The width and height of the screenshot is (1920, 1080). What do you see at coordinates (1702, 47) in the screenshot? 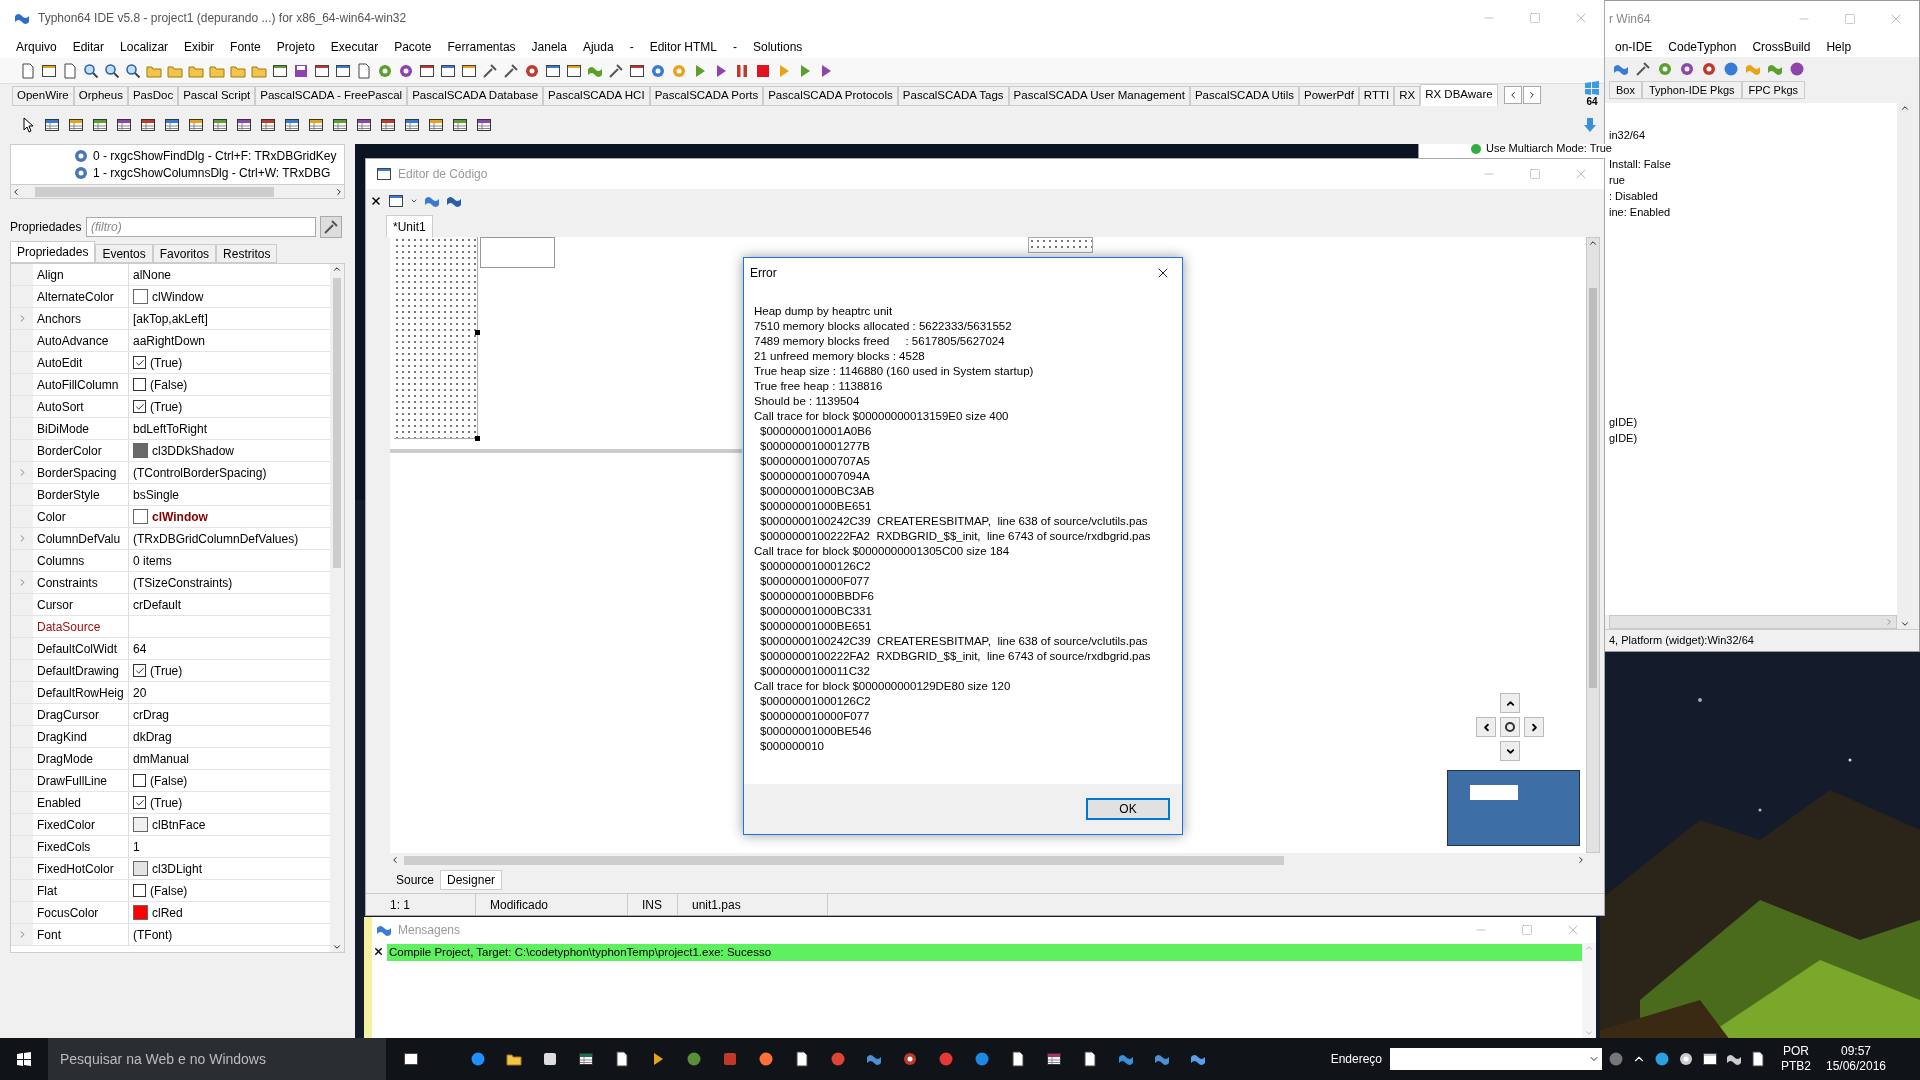
I see `menu-item: CodeTyphon` at bounding box center [1702, 47].